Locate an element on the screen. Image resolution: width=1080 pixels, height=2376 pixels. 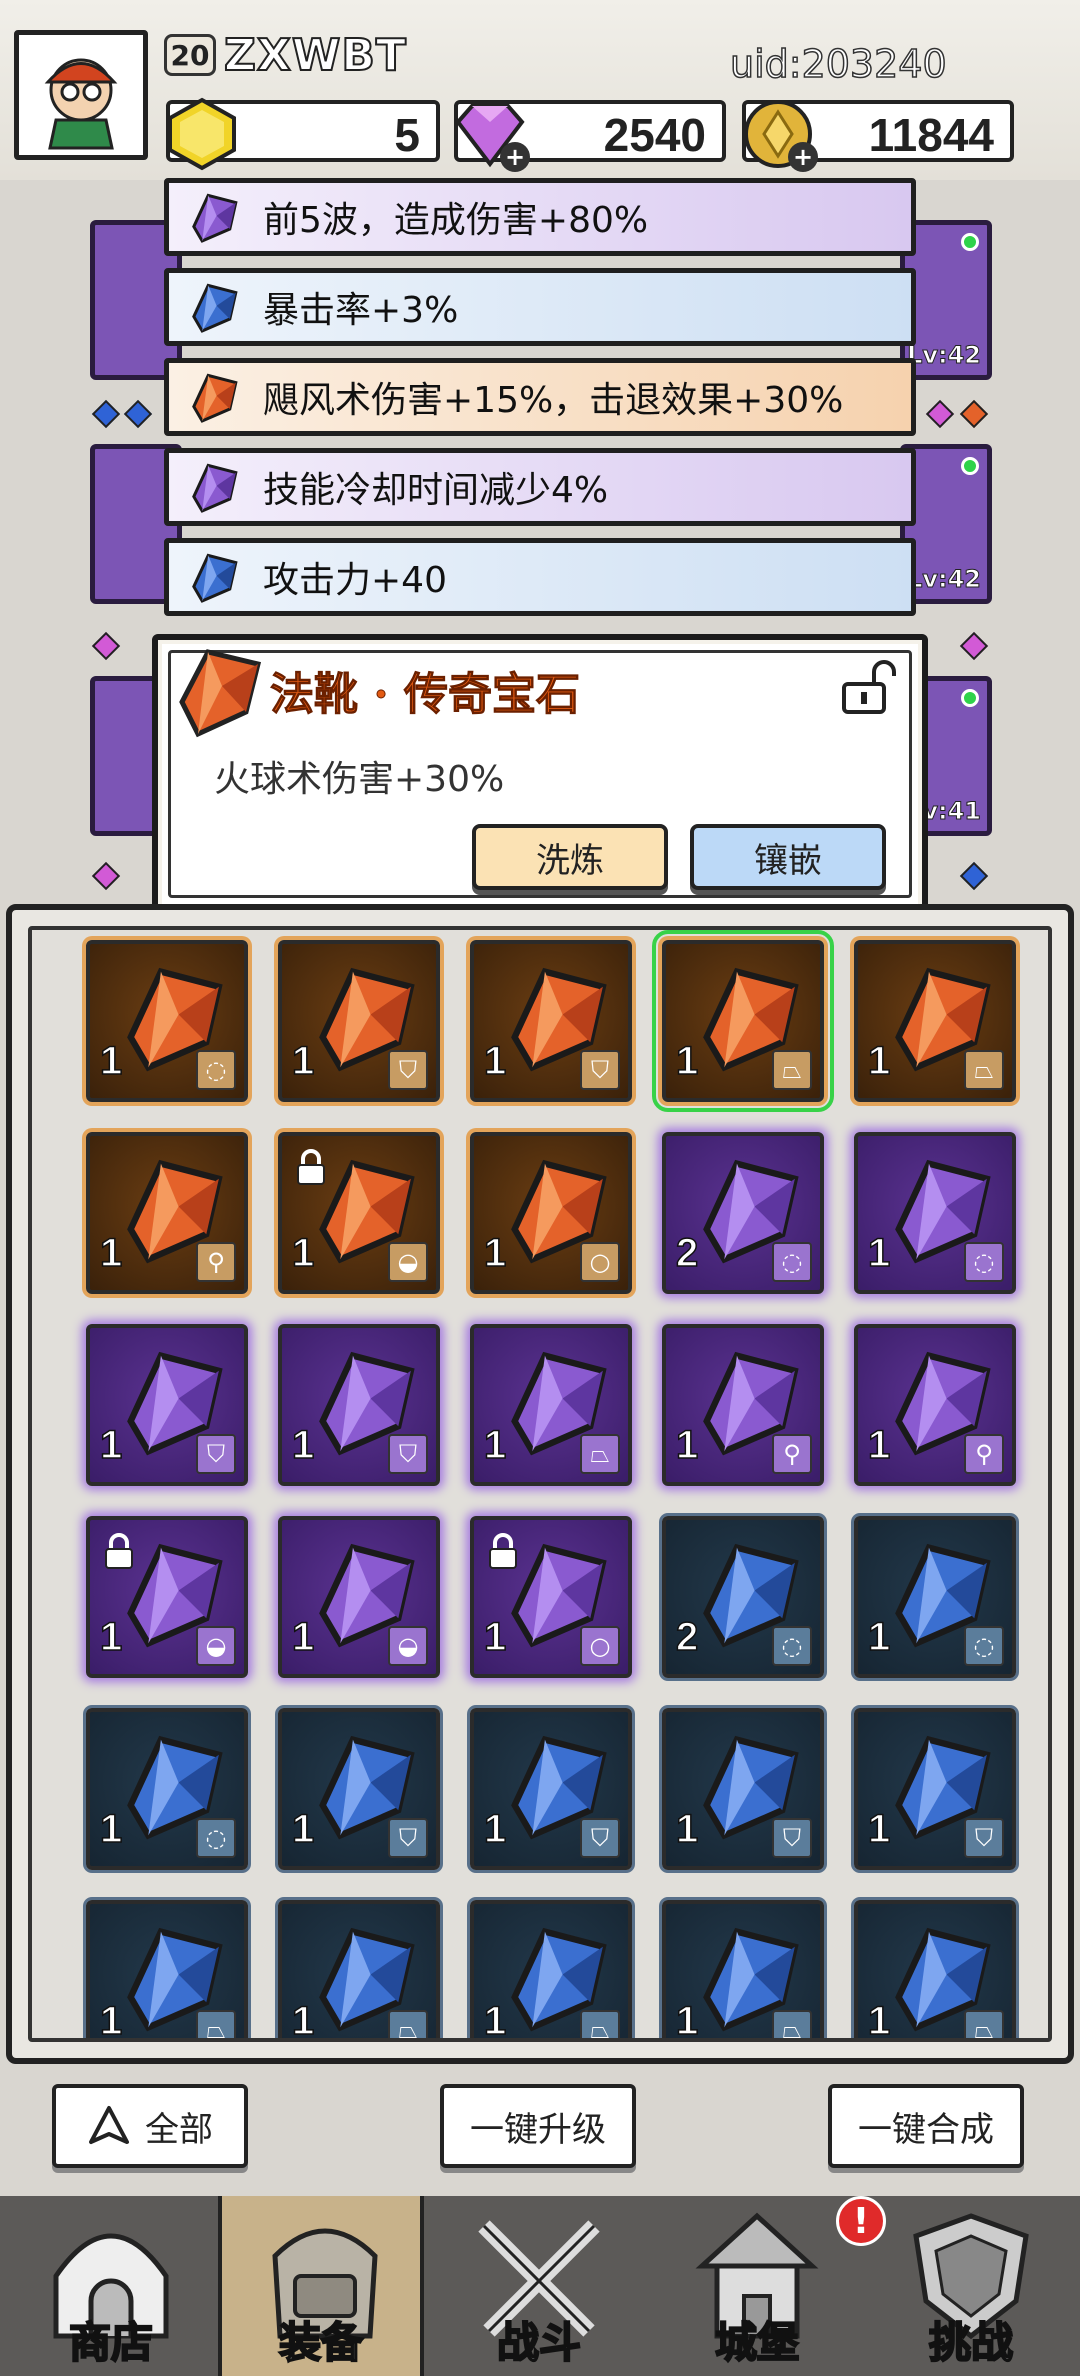
merge-all-button: 一键合成 is located at coordinates (926, 2126).